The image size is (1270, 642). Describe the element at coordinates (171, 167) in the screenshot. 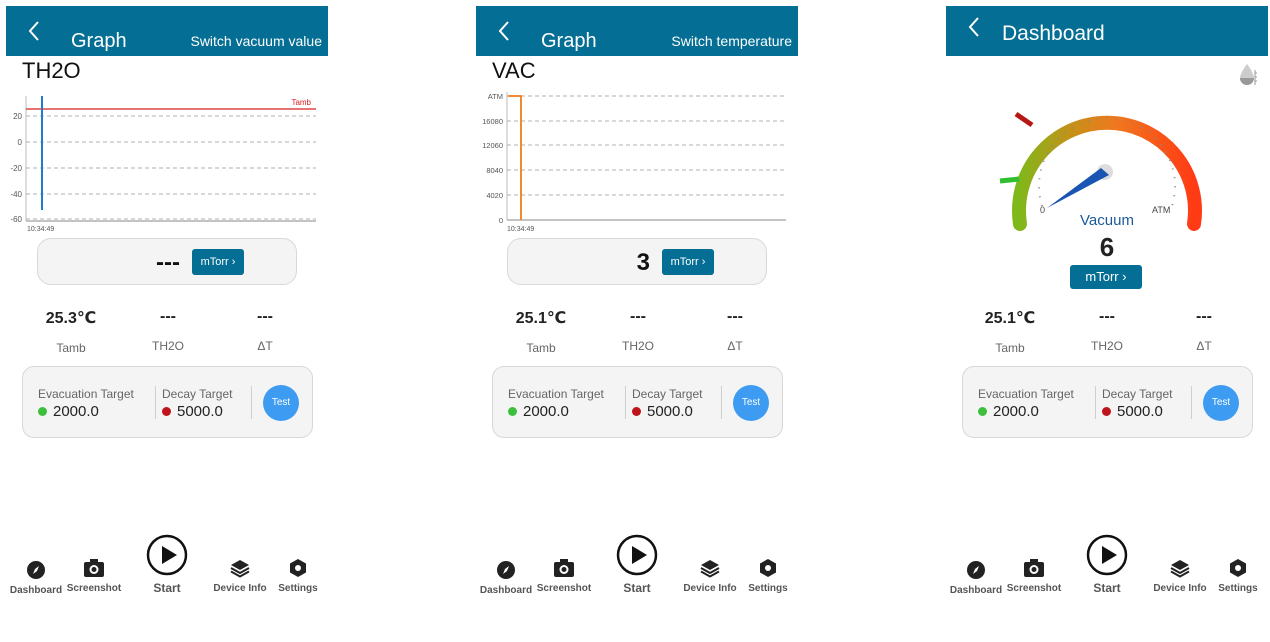

I see `grid-lines` at that location.